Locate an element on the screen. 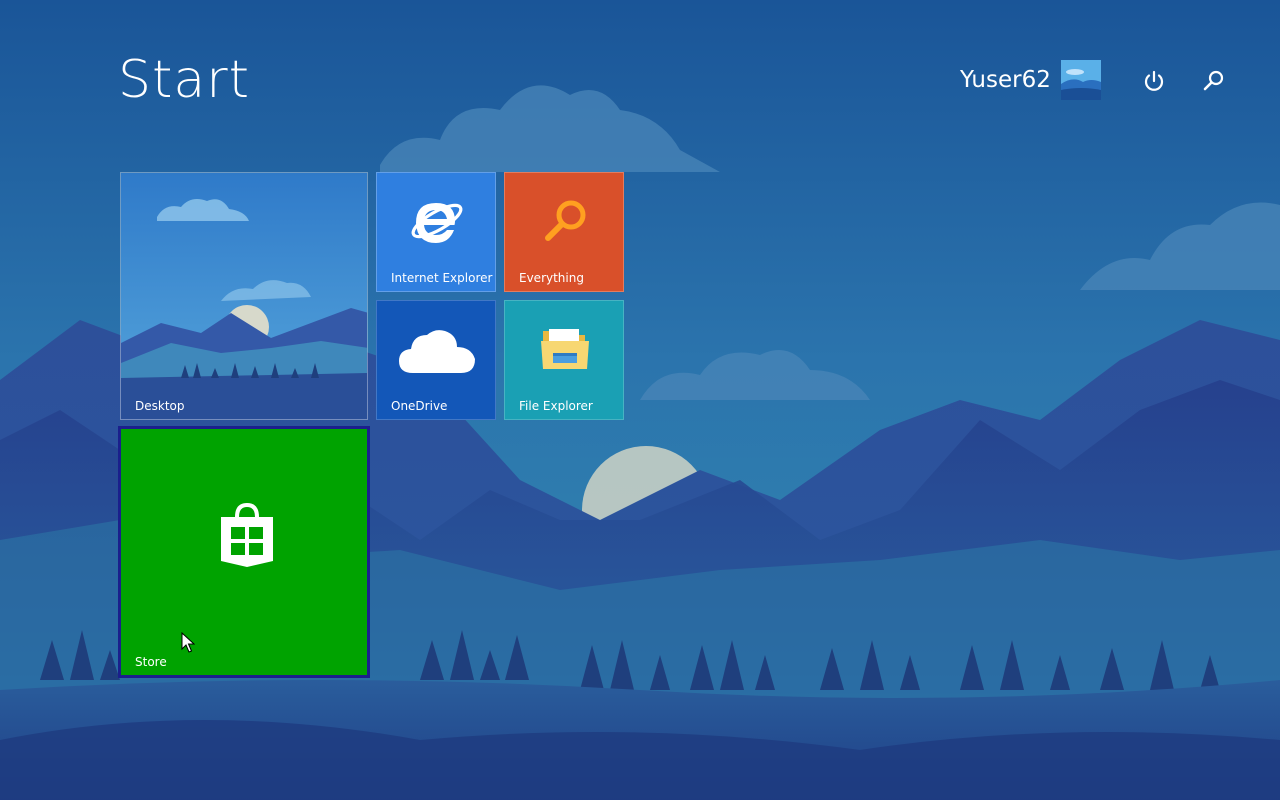  tile-store: Store is located at coordinates (244, 552).